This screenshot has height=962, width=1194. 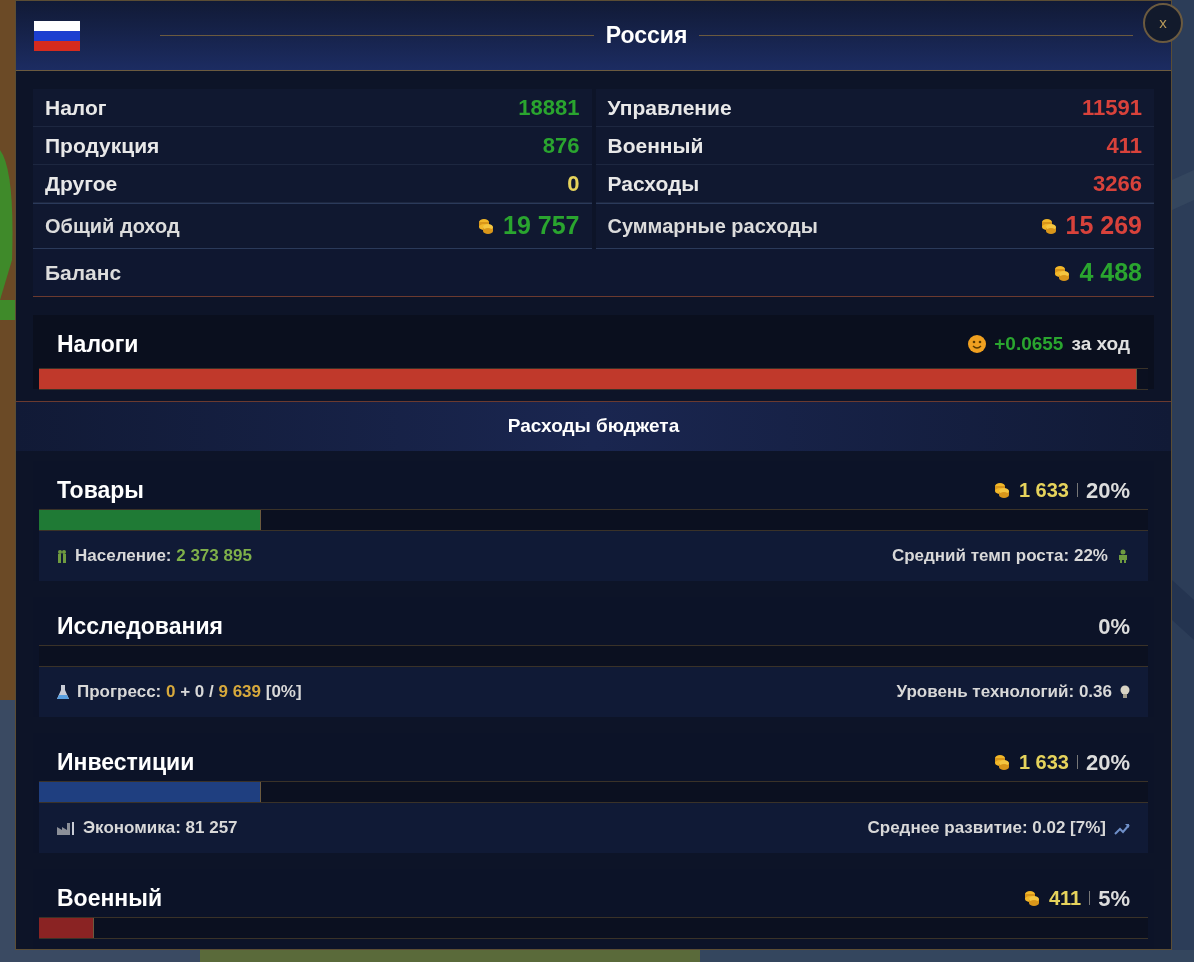 I want to click on bulb-icon, so click(x=1125, y=692).